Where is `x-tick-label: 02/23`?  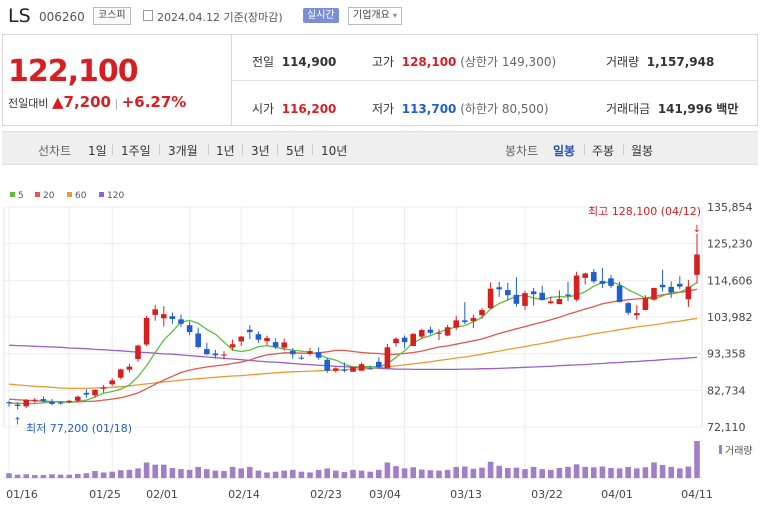 x-tick-label: 02/23 is located at coordinates (326, 494).